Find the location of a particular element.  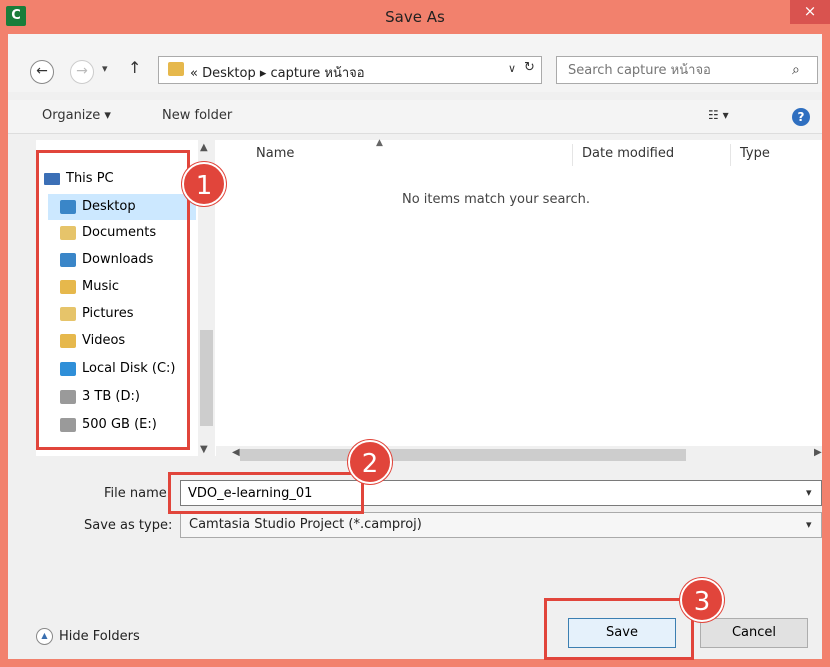

close-button: × is located at coordinates (810, 12).